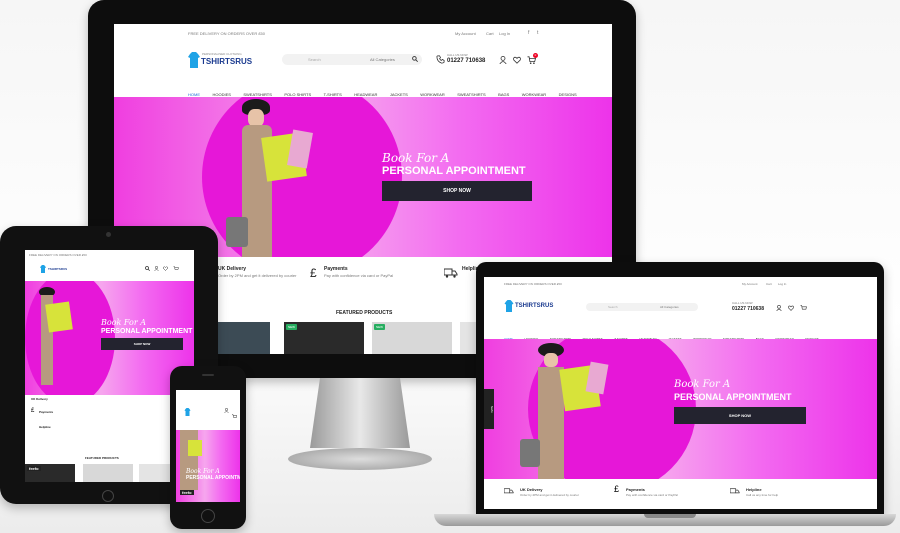  Describe the element at coordinates (652, 495) in the screenshot. I see `laptop-payments-text: Pay with confidence via card or PayPal` at that location.